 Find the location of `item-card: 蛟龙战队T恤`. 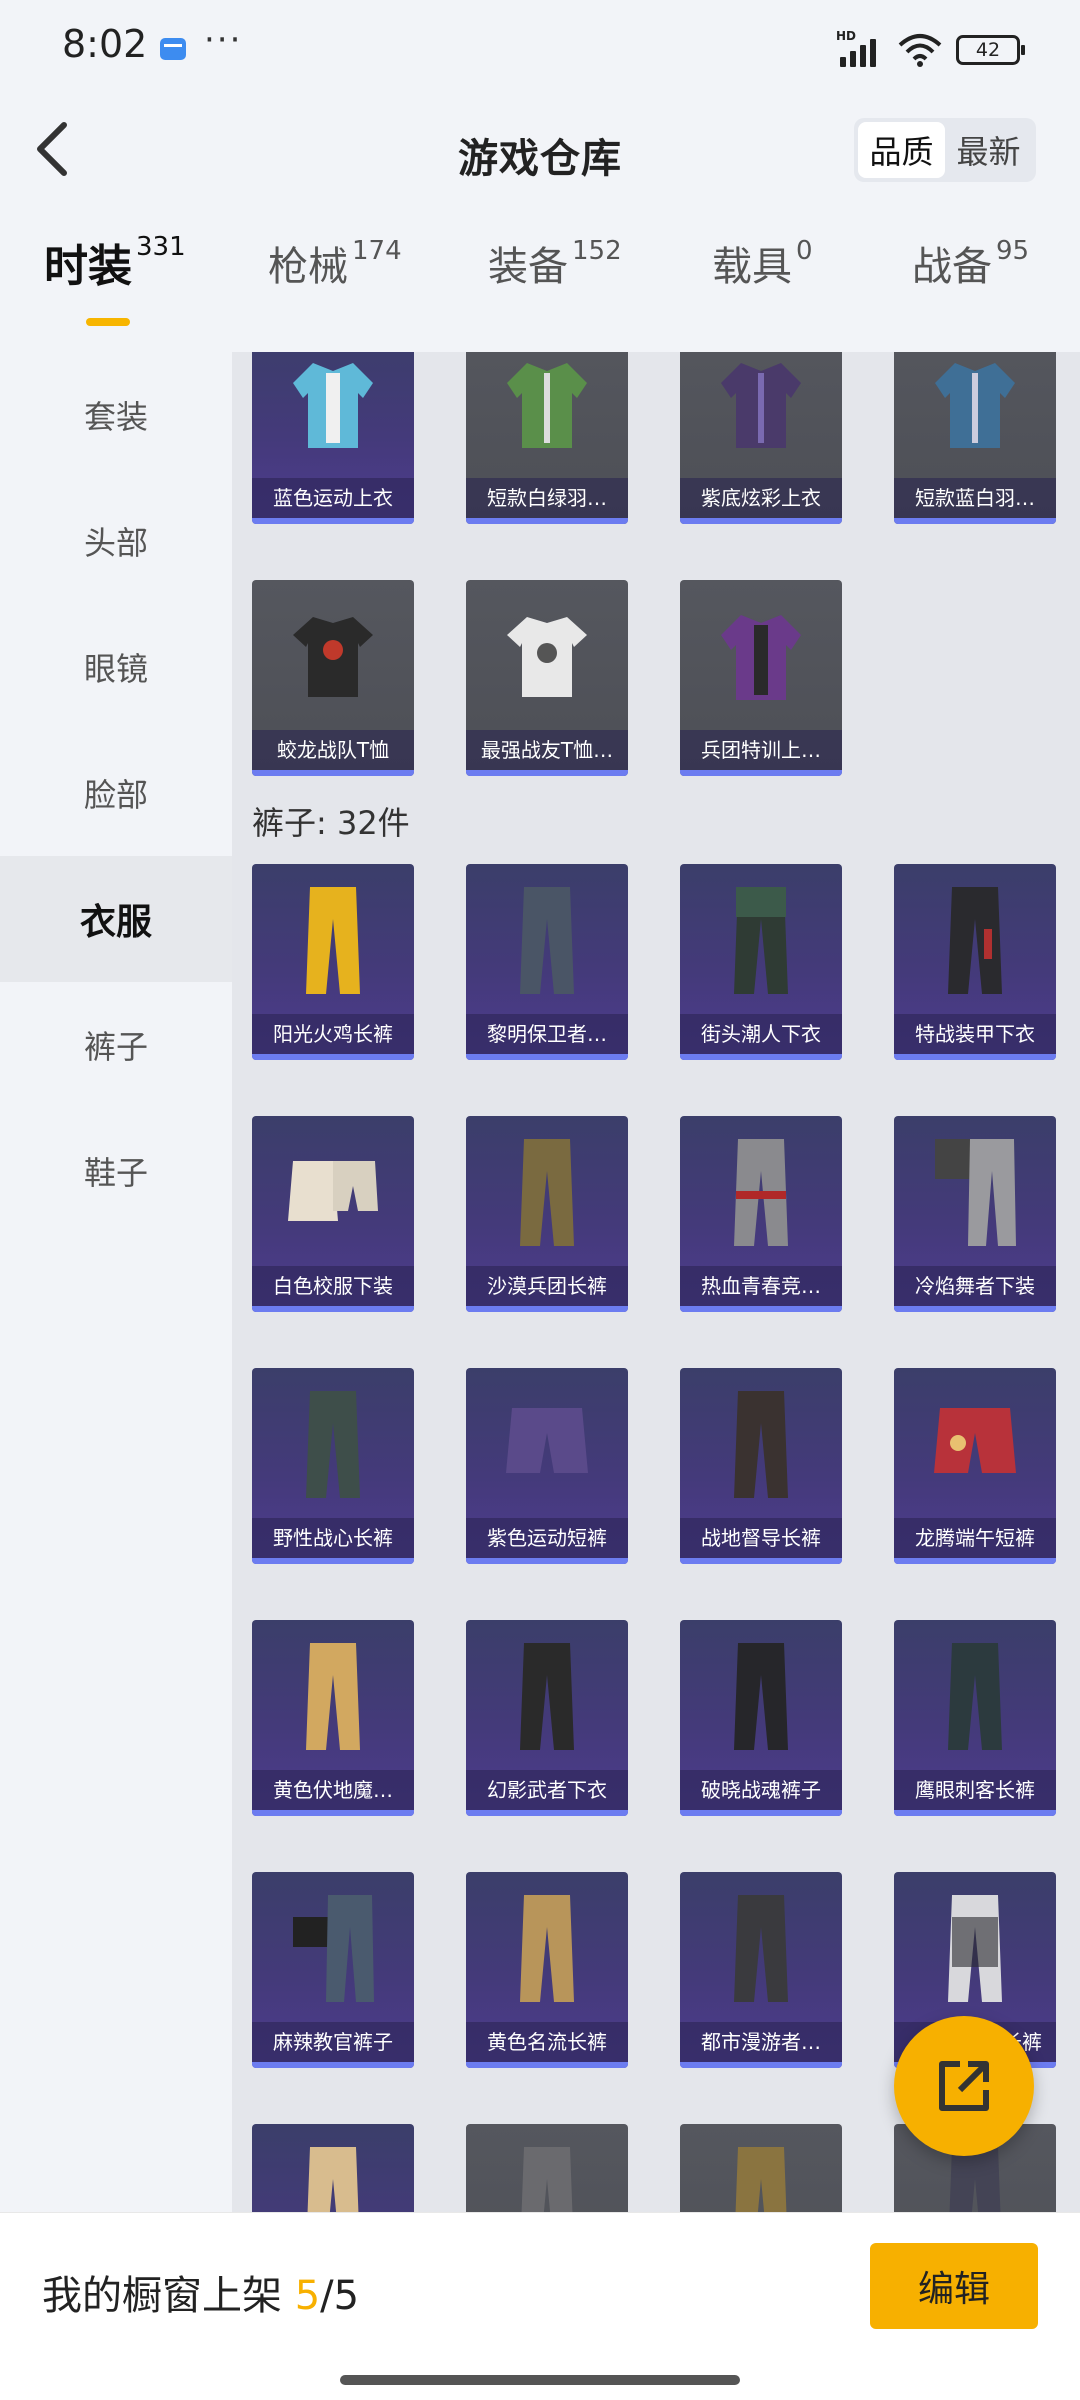

item-card: 蛟龙战队T恤 is located at coordinates (333, 678).